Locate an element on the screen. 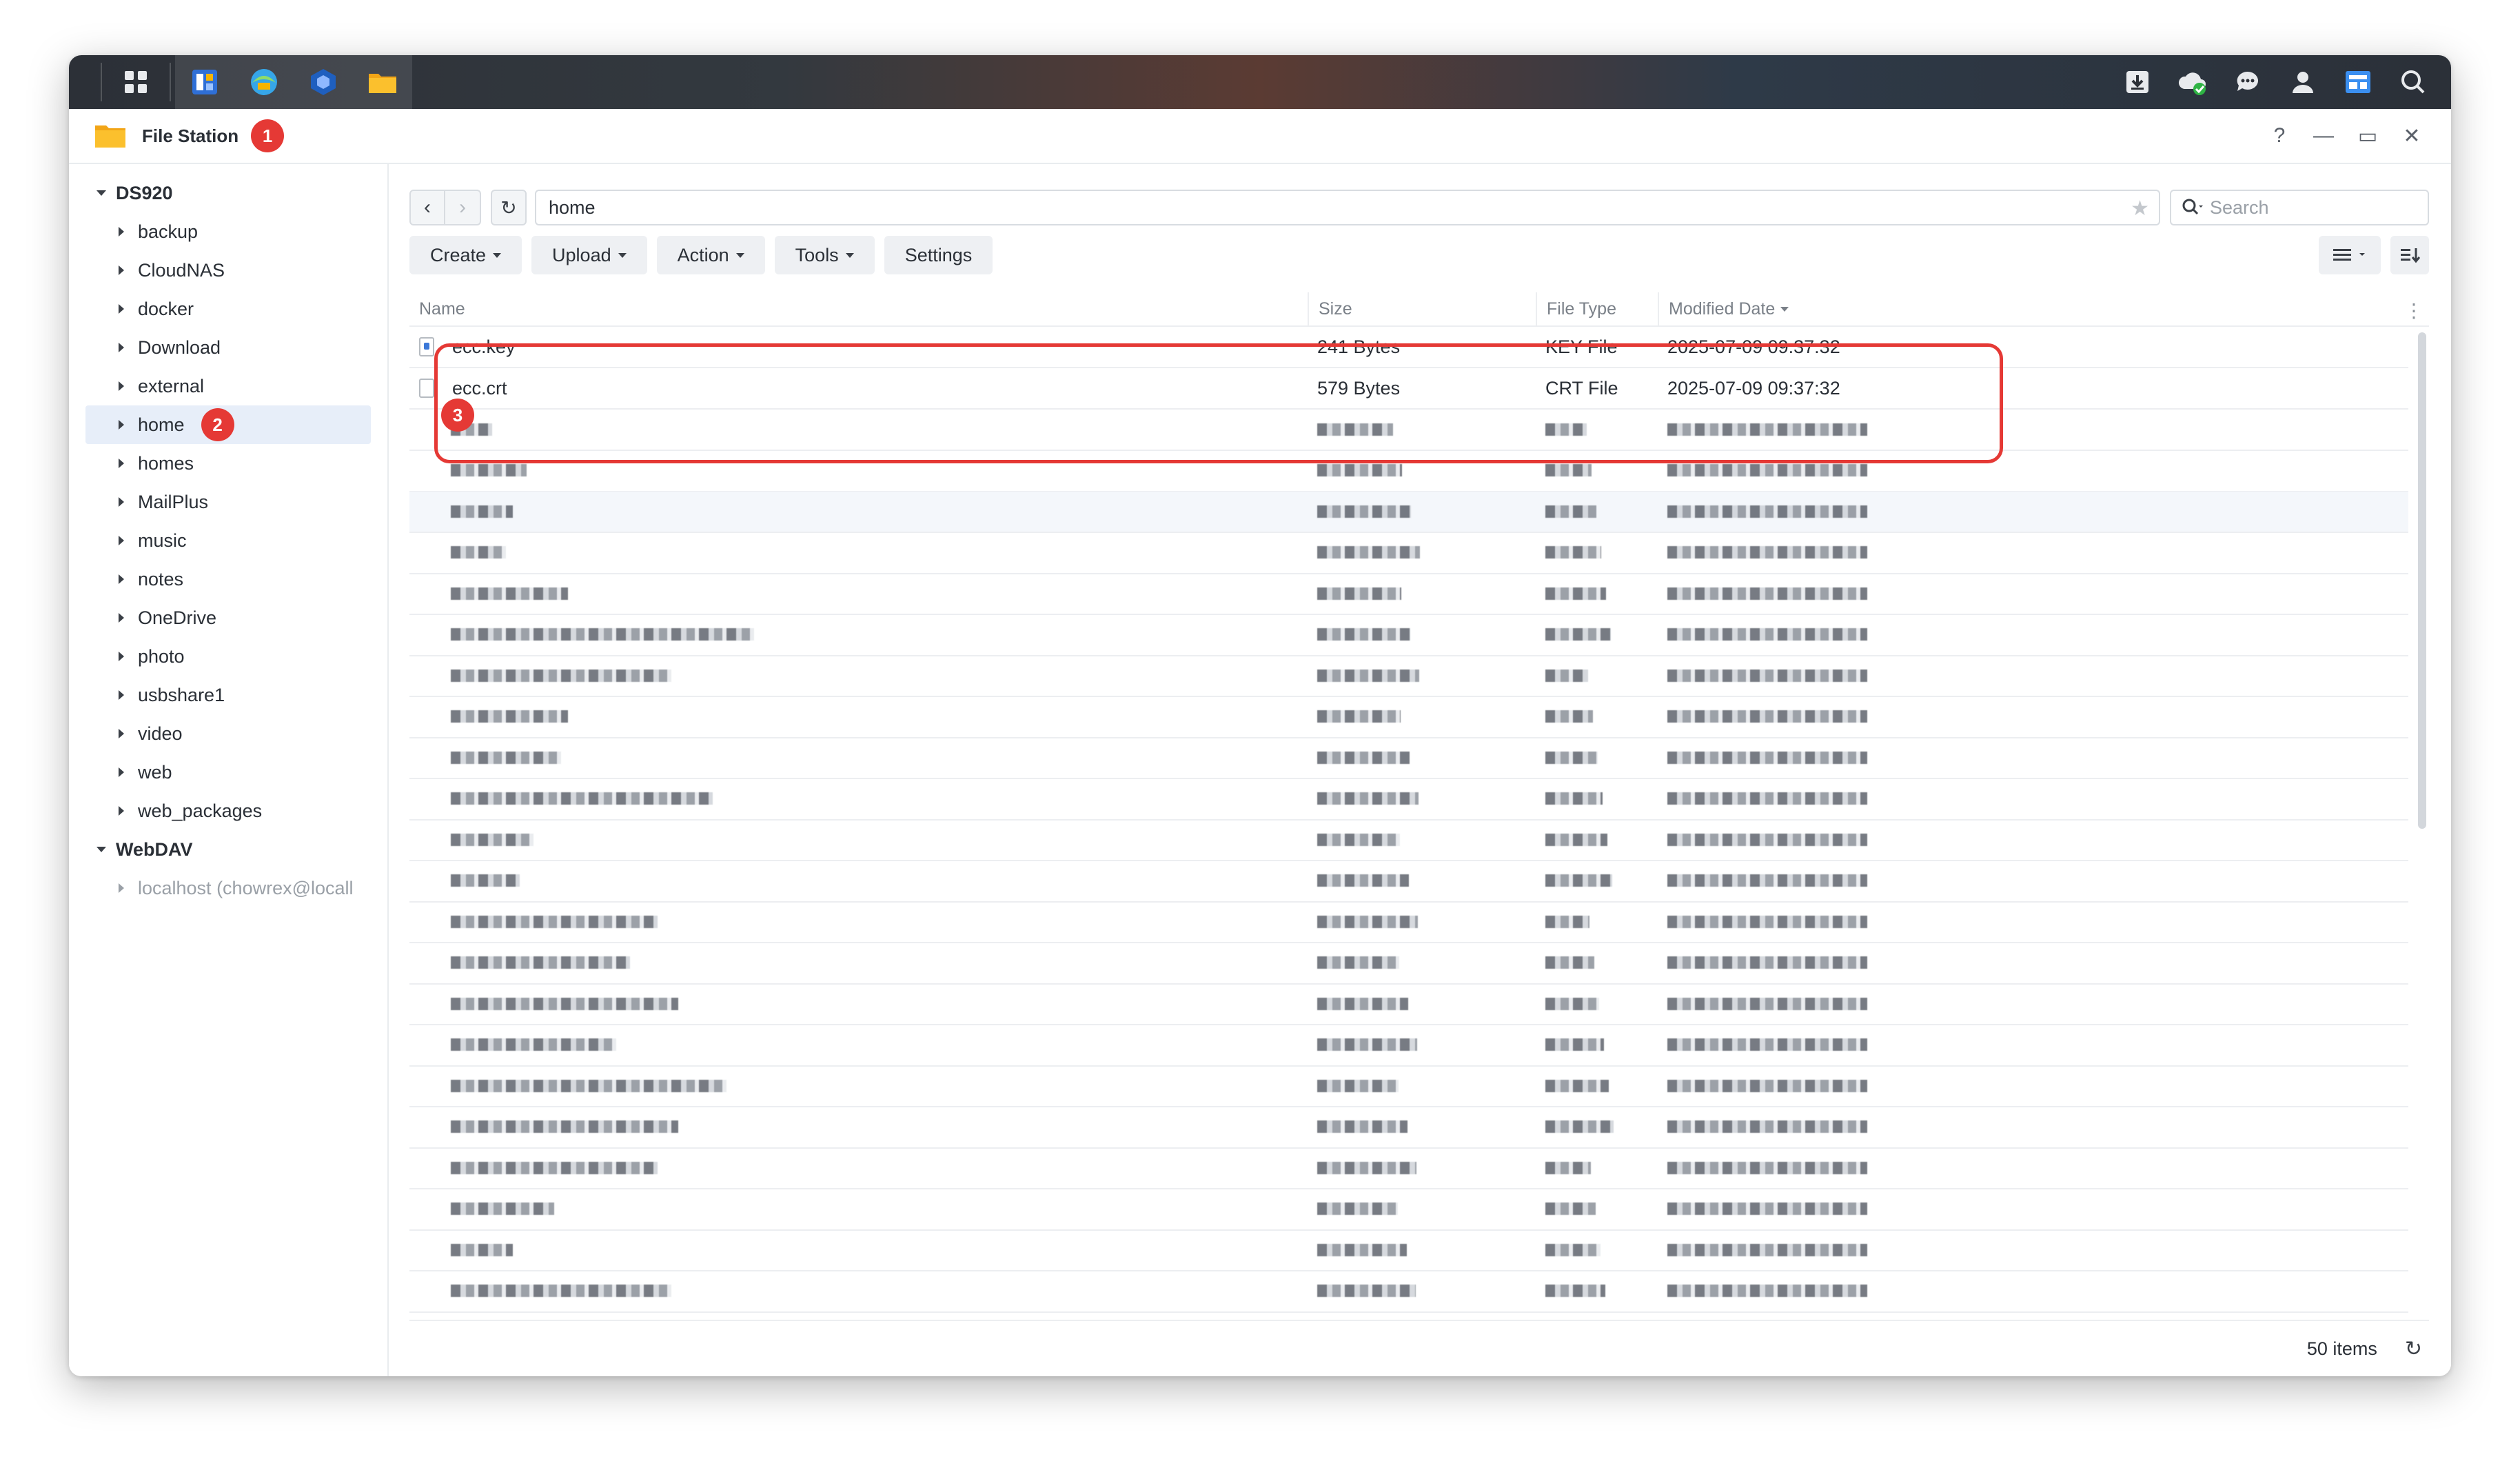 Image resolution: width=2520 pixels, height=1459 pixels. tree-item-cloudnas: CloudNAS is located at coordinates (228, 270).